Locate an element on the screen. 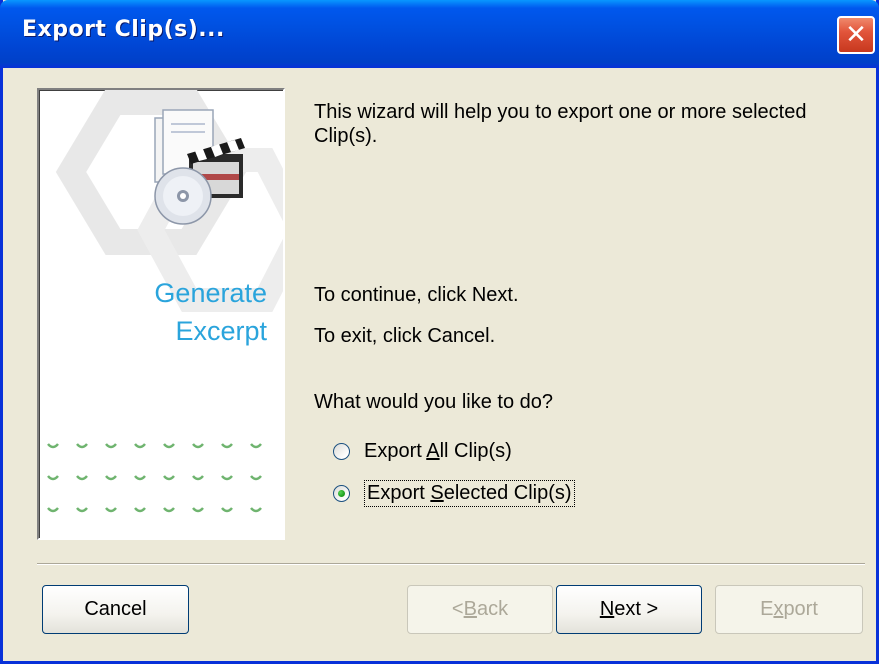 This screenshot has height=664, width=879. back-button: < Back is located at coordinates (480, 609).